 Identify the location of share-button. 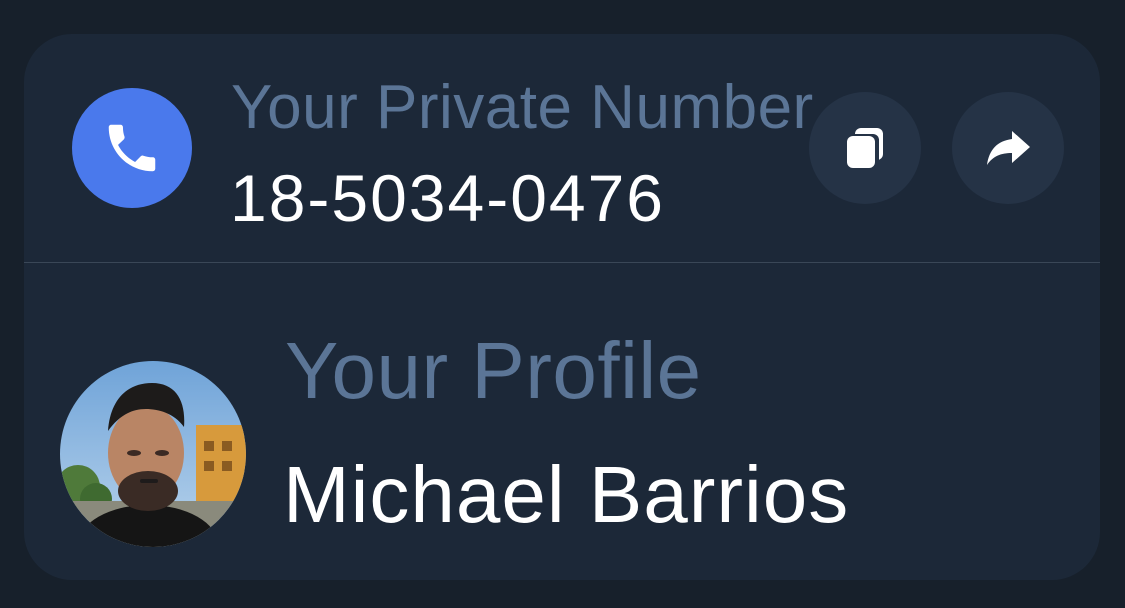
(1008, 148).